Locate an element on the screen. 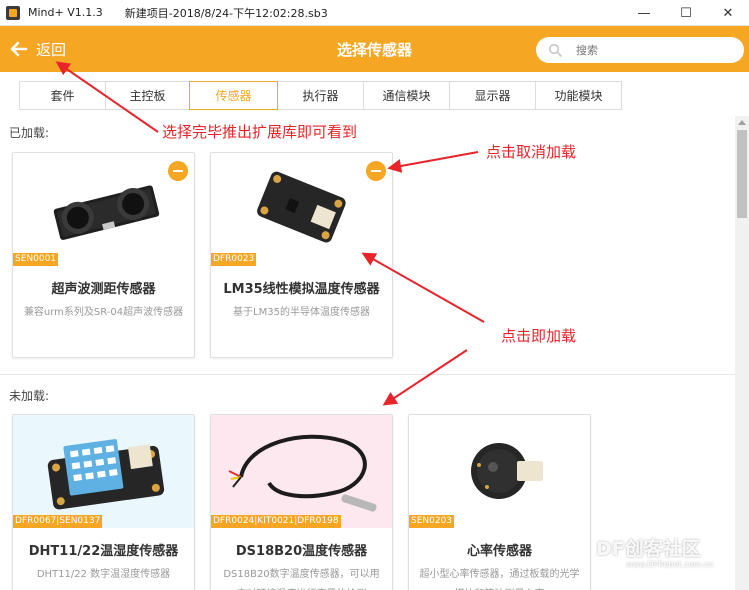 The height and width of the screenshot is (590, 749). card-description: DHT11/22 数字温湿度传感器 is located at coordinates (103, 574).